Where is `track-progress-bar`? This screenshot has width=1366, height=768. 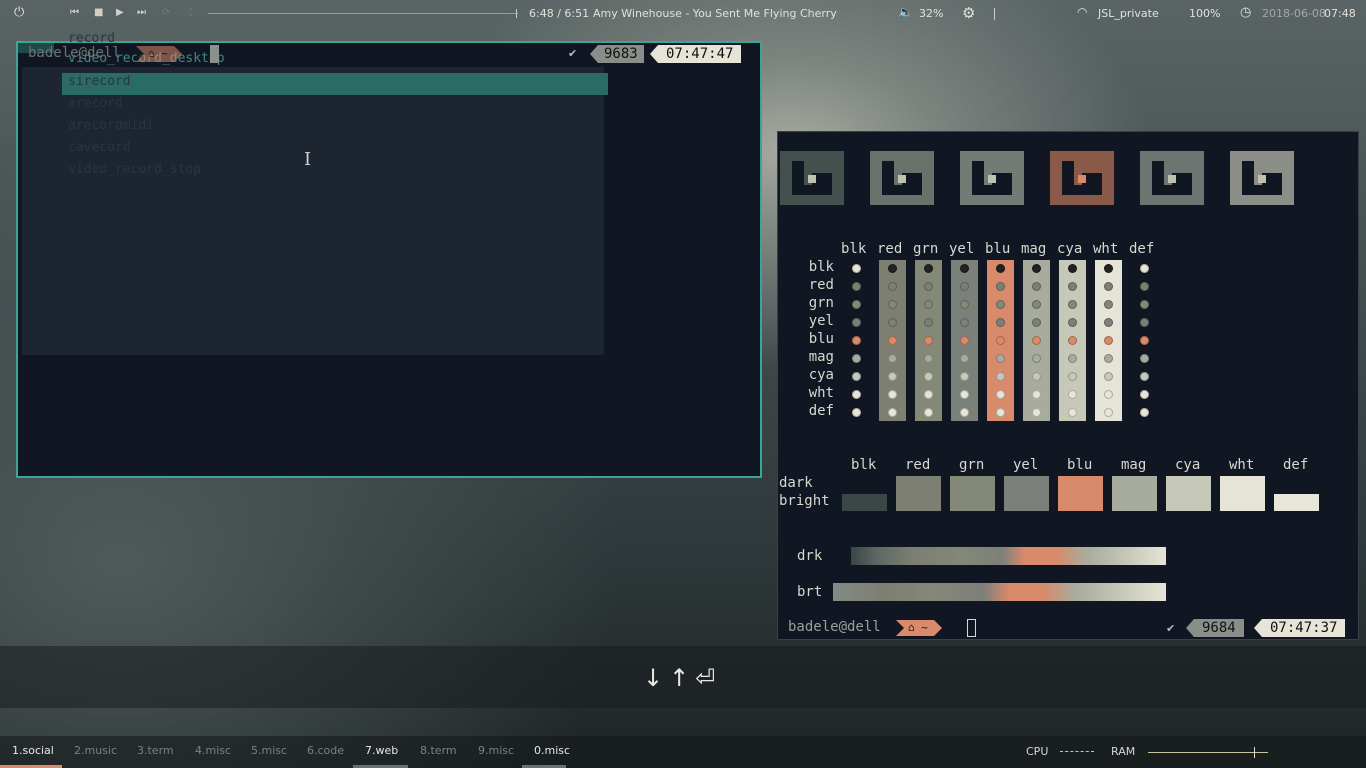
track-progress-bar is located at coordinates (363, 13).